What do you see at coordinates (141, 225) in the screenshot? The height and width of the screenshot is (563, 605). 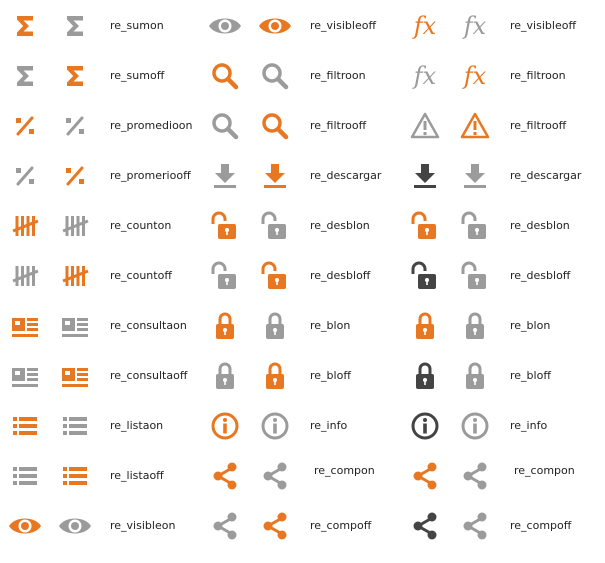 I see `icon-label: re_counton` at bounding box center [141, 225].